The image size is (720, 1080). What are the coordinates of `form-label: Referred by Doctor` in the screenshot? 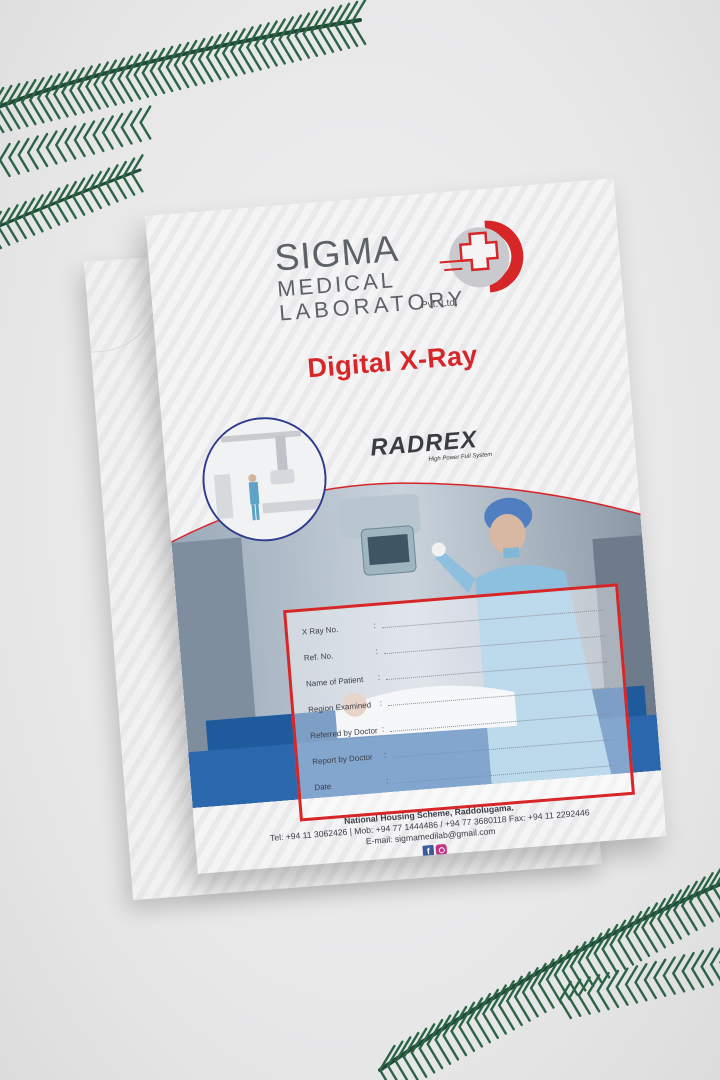 It's located at (343, 733).